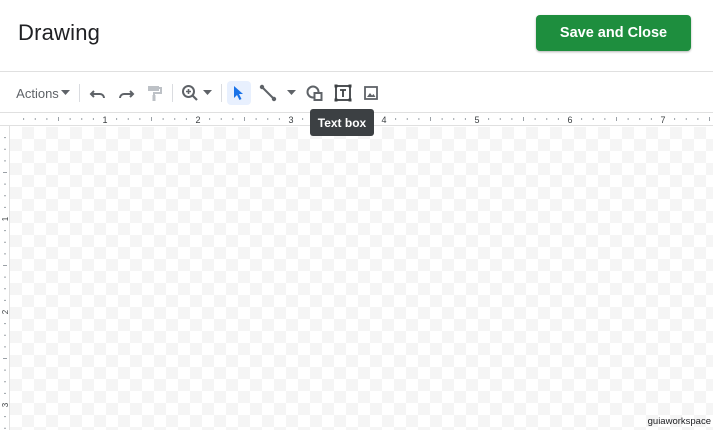 Image resolution: width=713 pixels, height=430 pixels. Describe the element at coordinates (662, 120) in the screenshot. I see `ruler-number: 7` at that location.